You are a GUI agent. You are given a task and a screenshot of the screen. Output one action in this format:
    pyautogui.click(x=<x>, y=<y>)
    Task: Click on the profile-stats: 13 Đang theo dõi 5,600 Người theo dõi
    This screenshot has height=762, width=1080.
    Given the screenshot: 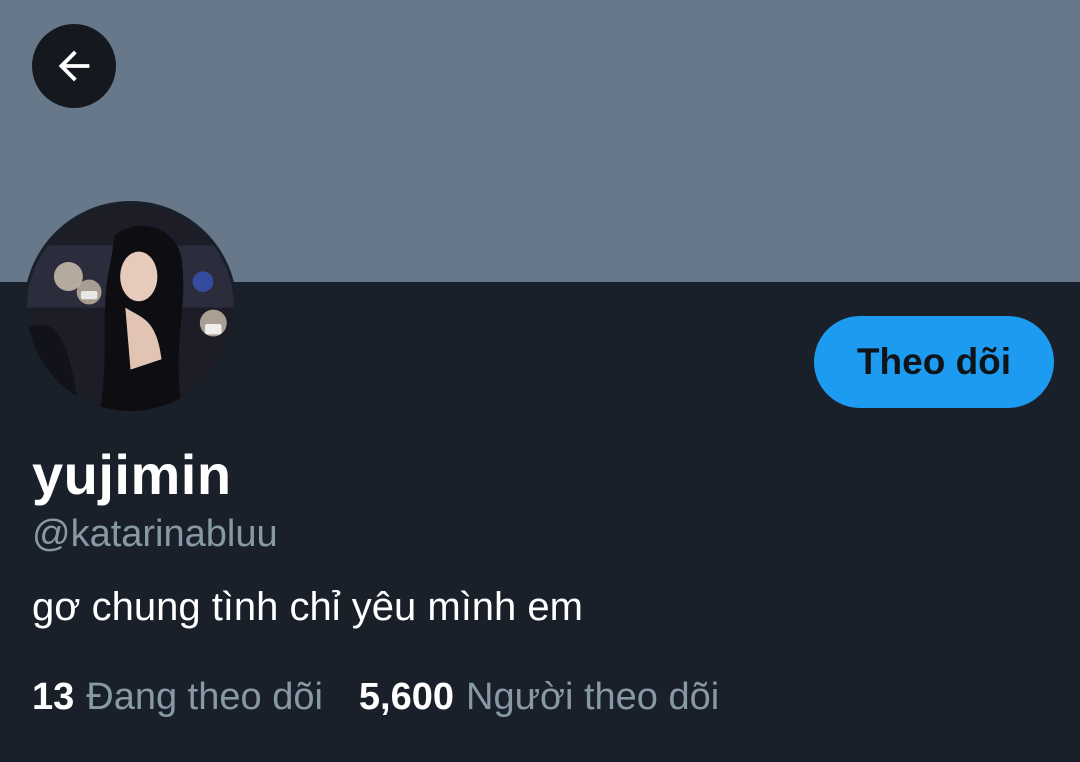 What is the action you would take?
    pyautogui.click(x=375, y=697)
    